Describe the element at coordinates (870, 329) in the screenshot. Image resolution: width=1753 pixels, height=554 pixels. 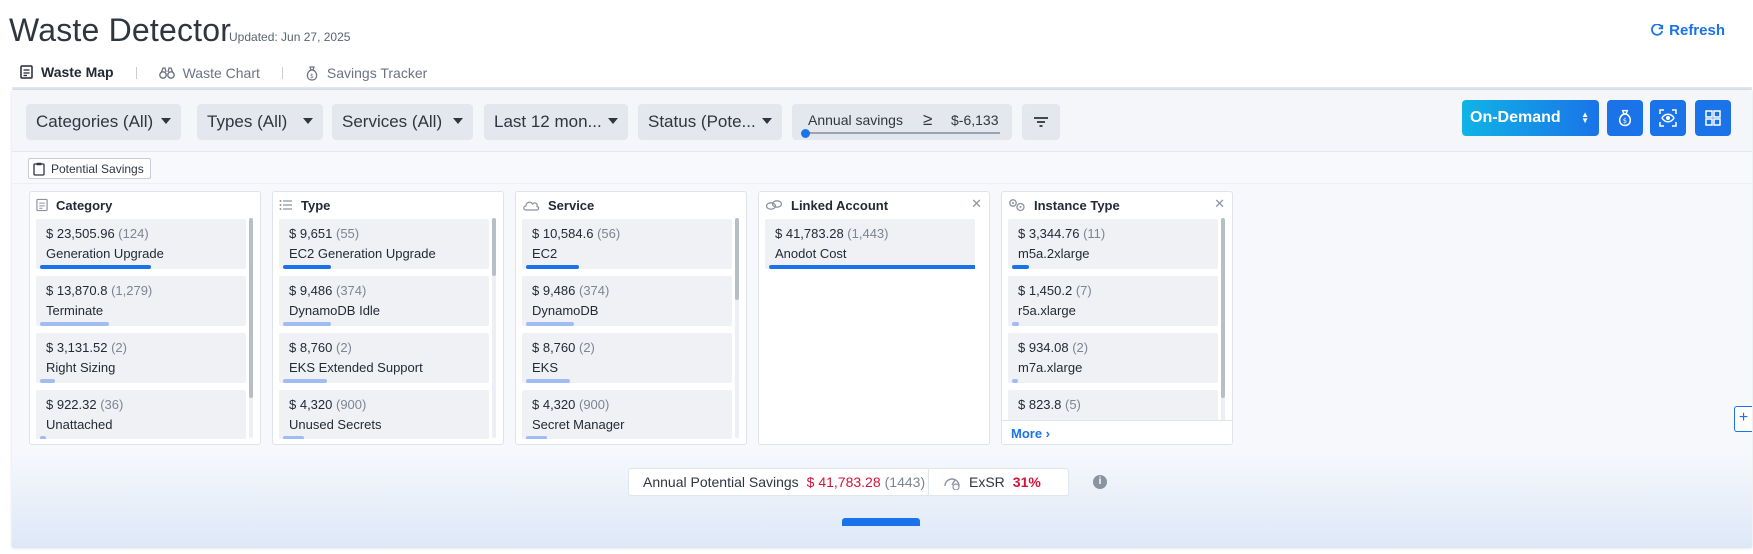
I see `card-item-list: $ 41,783.28 (1,443) Anodot Cost` at that location.